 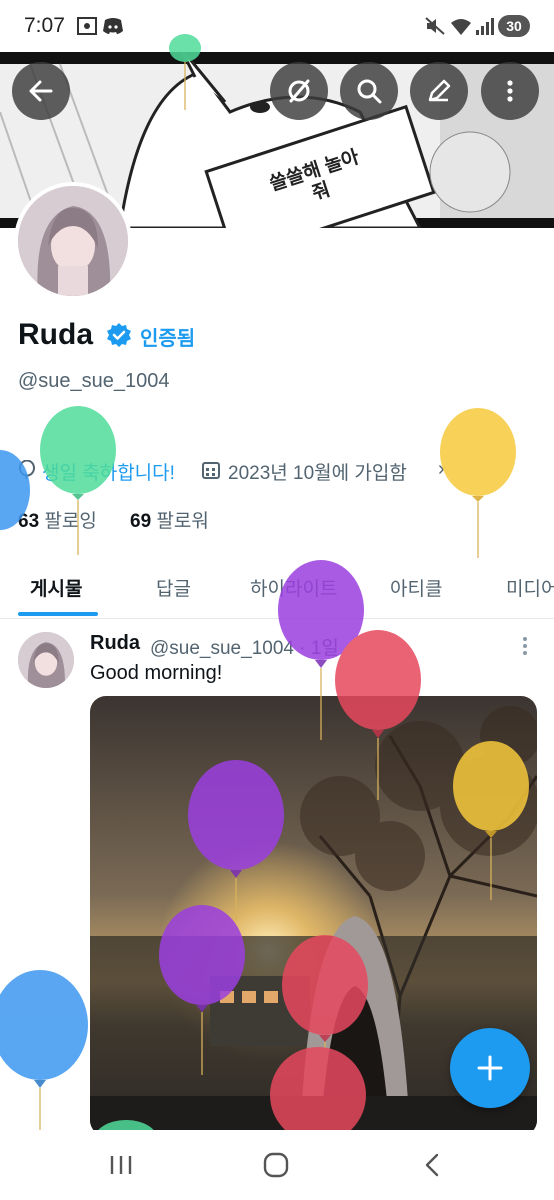 What do you see at coordinates (485, 26) in the screenshot?
I see `signal-icon` at bounding box center [485, 26].